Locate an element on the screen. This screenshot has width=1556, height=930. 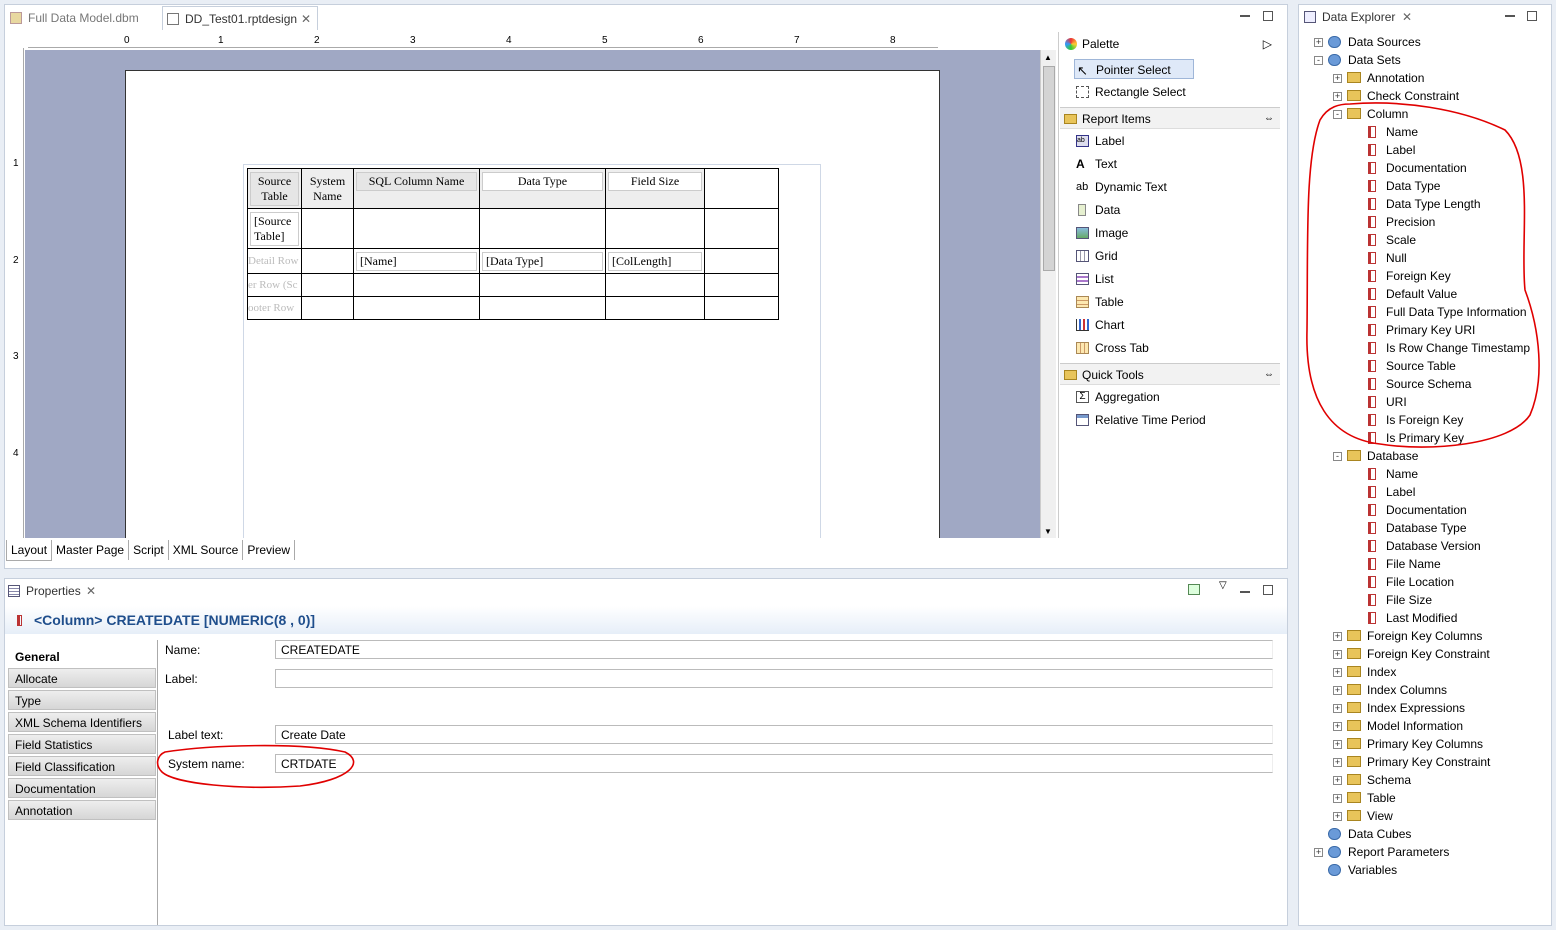
system-name-highlight-circle is located at coordinates (255, 766).